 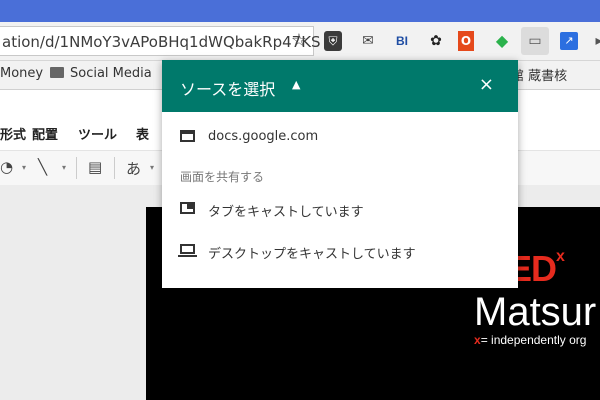 What do you see at coordinates (535, 41) in the screenshot?
I see `cast-extension-icon: ▭` at bounding box center [535, 41].